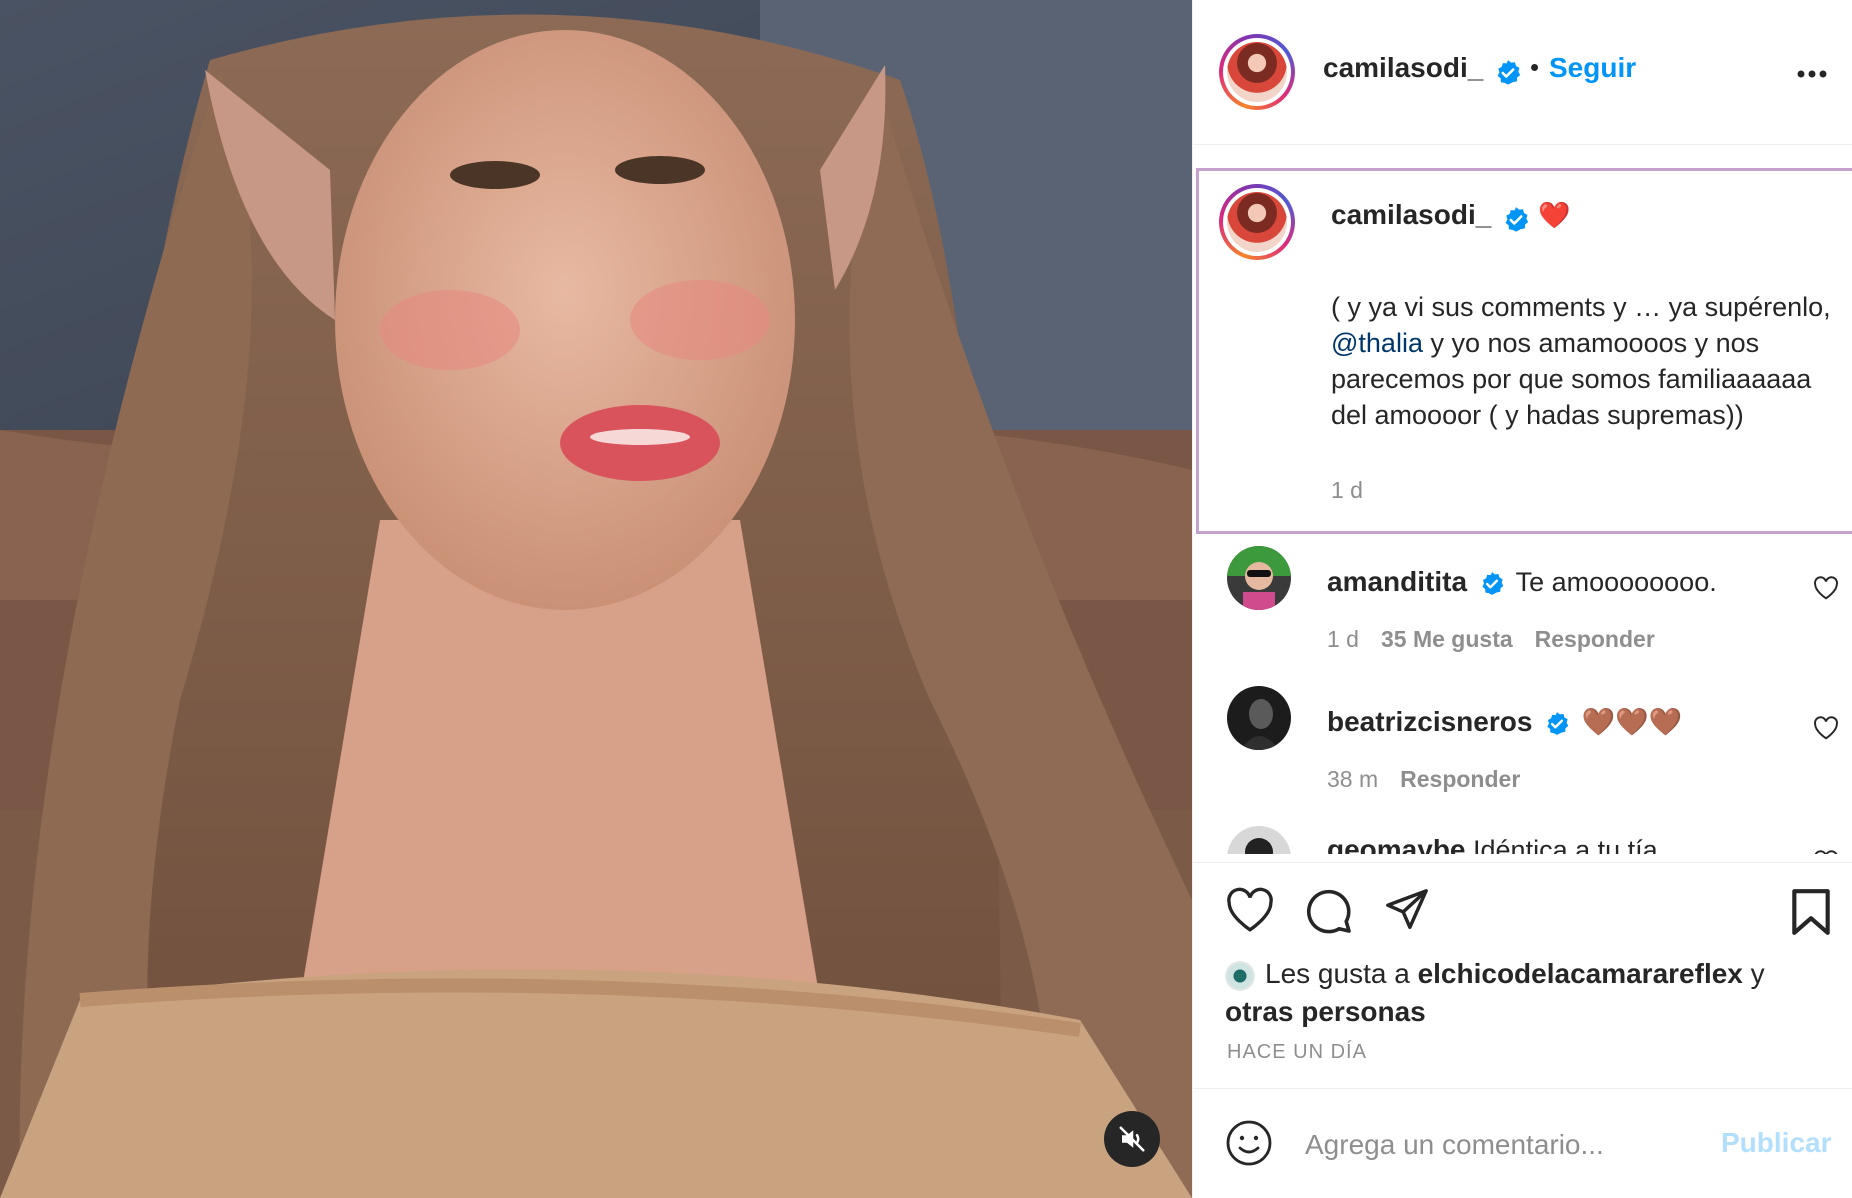 Image resolution: width=1852 pixels, height=1198 pixels. What do you see at coordinates (1397, 581) in the screenshot?
I see `comment-username: amanditita` at bounding box center [1397, 581].